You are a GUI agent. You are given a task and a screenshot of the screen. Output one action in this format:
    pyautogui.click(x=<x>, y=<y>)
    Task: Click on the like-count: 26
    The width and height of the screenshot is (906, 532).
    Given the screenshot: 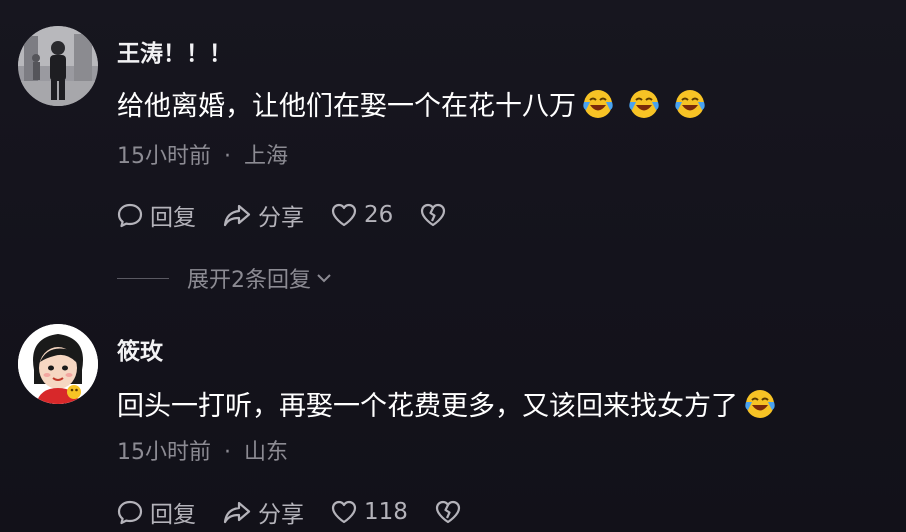 What is the action you would take?
    pyautogui.click(x=379, y=215)
    